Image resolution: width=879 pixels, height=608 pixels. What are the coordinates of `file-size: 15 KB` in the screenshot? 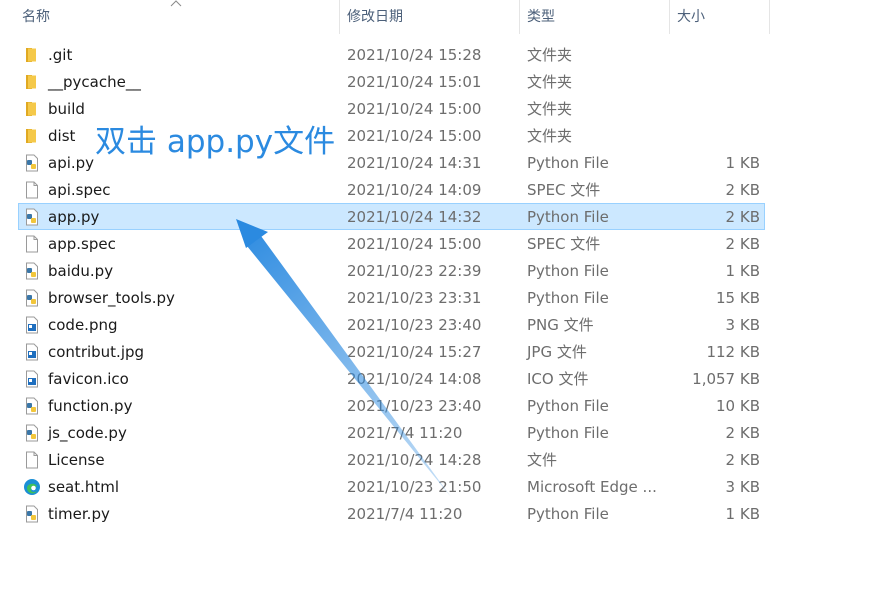 It's located at (738, 298).